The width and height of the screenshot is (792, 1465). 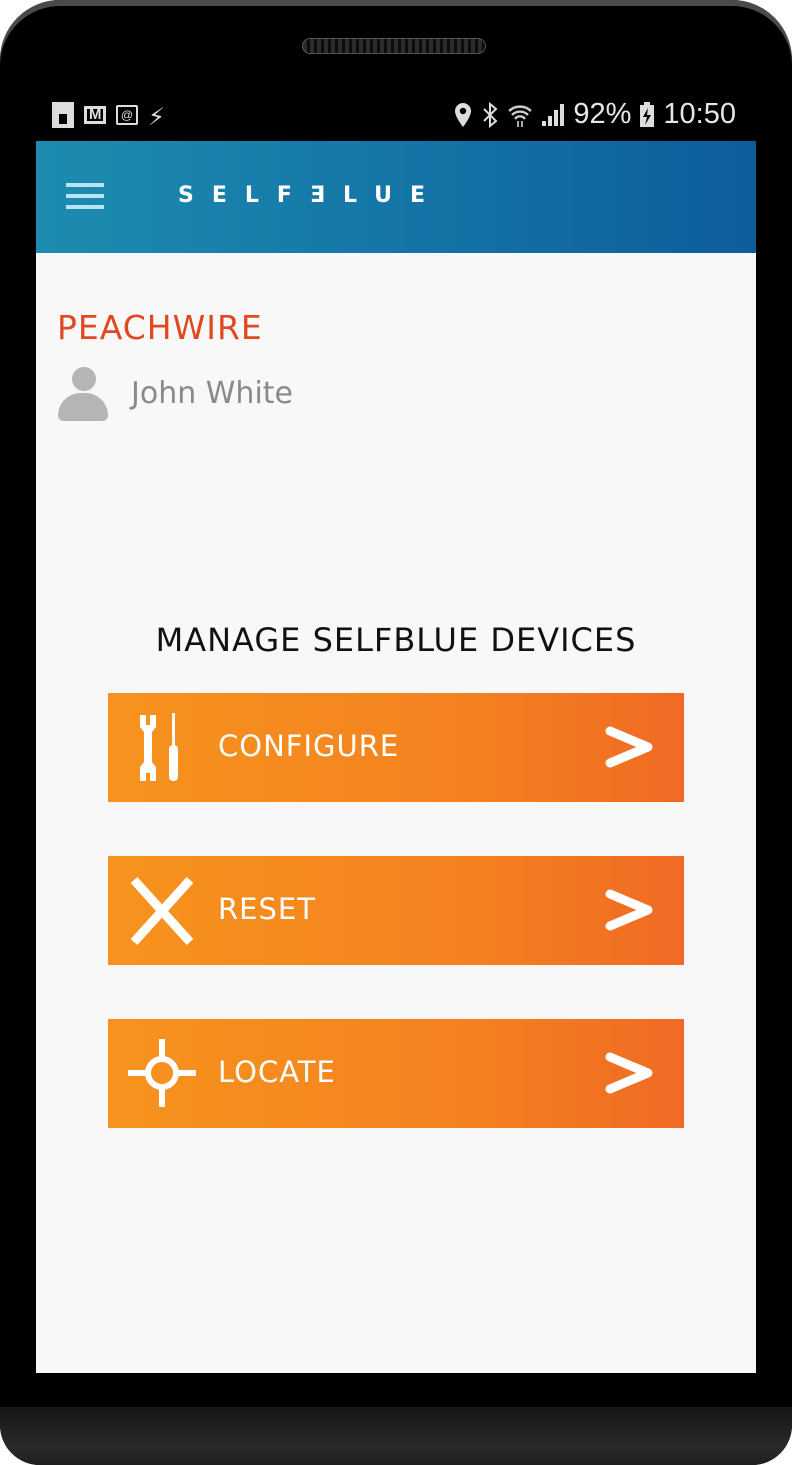 I want to click on app-bar: SELFƎLUE, so click(x=396, y=197).